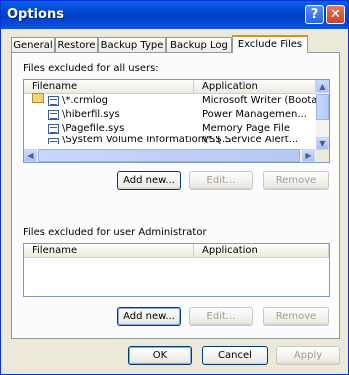 Image resolution: width=349 pixels, height=375 pixels. Describe the element at coordinates (296, 316) in the screenshot. I see `remove-admin-button: Remove` at that location.